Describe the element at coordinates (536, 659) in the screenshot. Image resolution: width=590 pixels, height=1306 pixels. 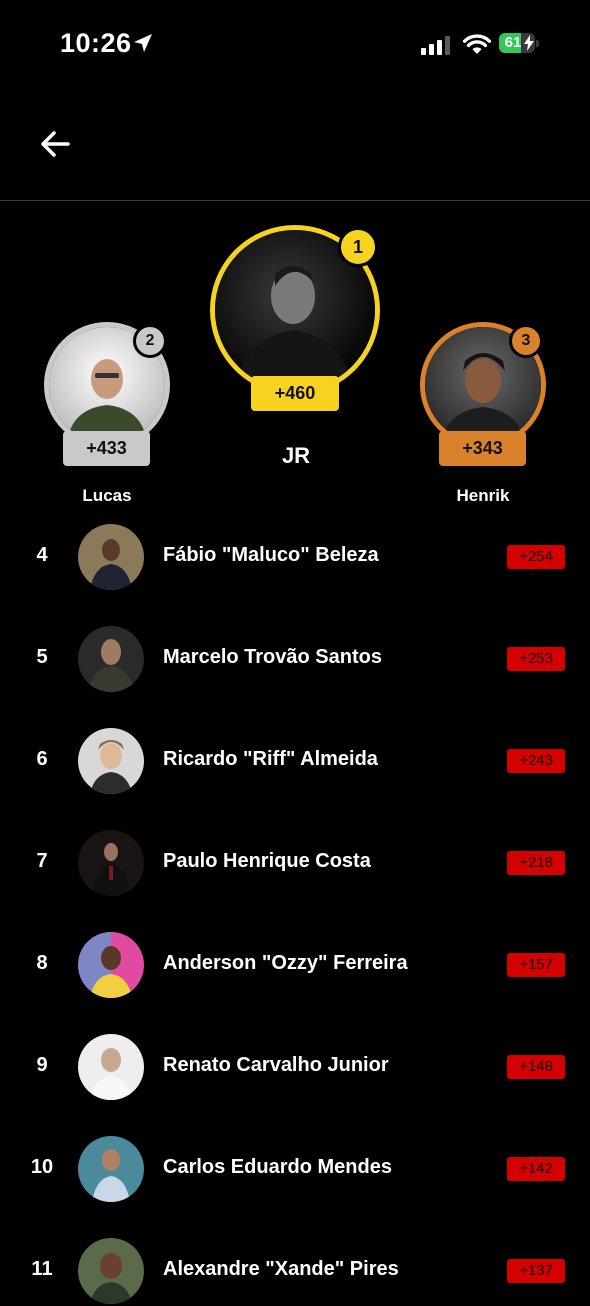
I see `score-badge: +253` at that location.